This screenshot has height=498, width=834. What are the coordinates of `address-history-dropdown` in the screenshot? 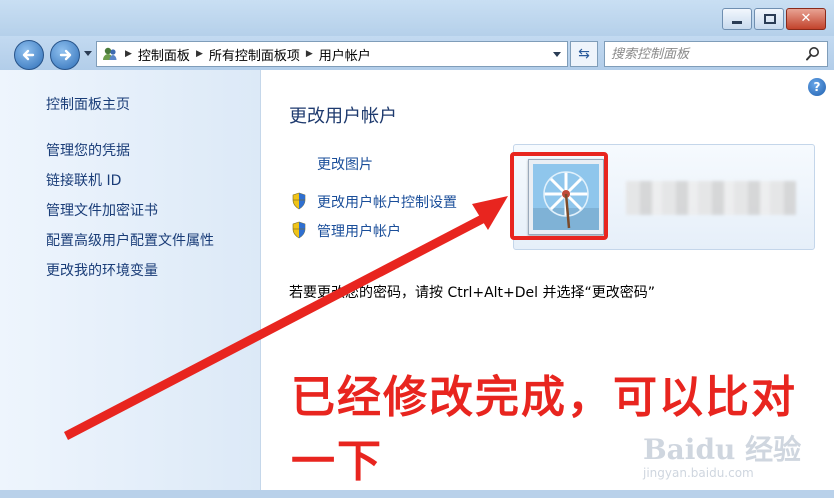 It's located at (557, 54).